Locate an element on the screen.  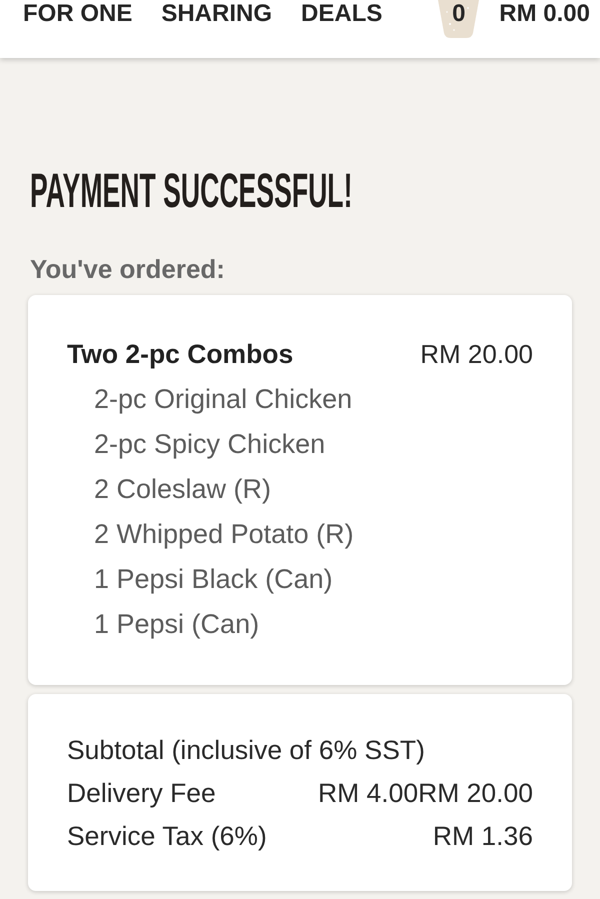
combo-item: 2-pc Original Chicken is located at coordinates (223, 399).